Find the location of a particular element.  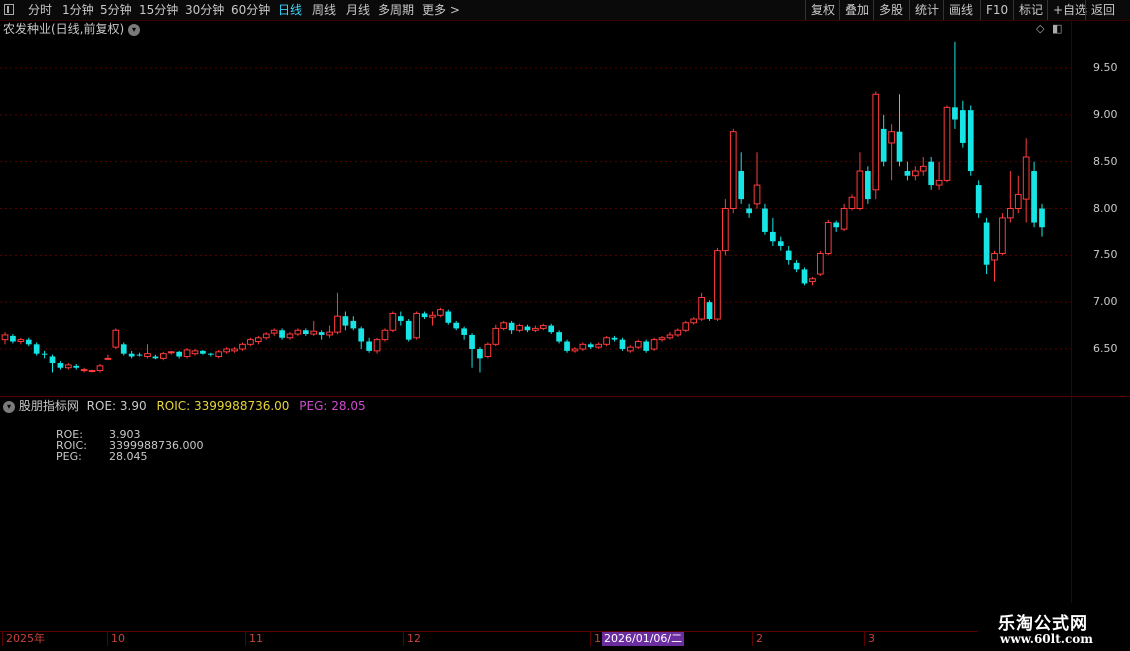

menu-icon is located at coordinates (9, 9).